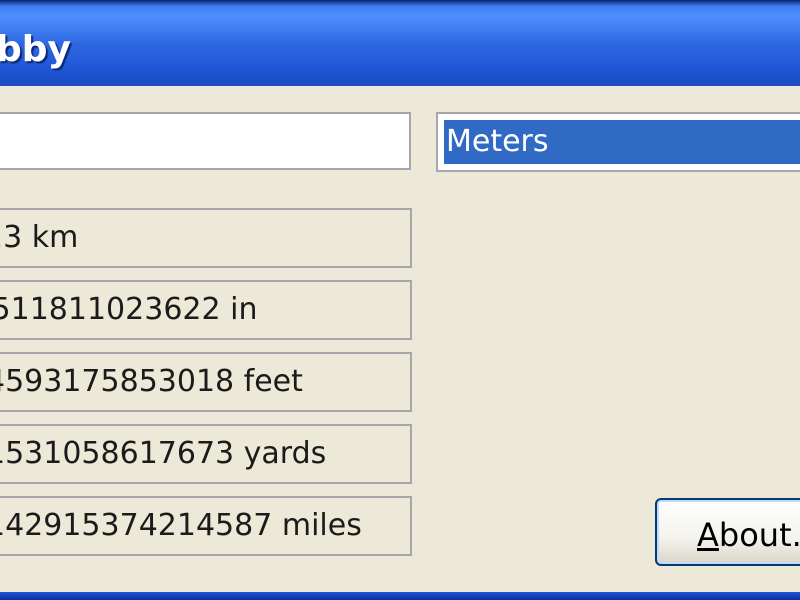 Image resolution: width=800 pixels, height=600 pixels. I want to click on result-field-inches: .511811023622 in, so click(206, 310).